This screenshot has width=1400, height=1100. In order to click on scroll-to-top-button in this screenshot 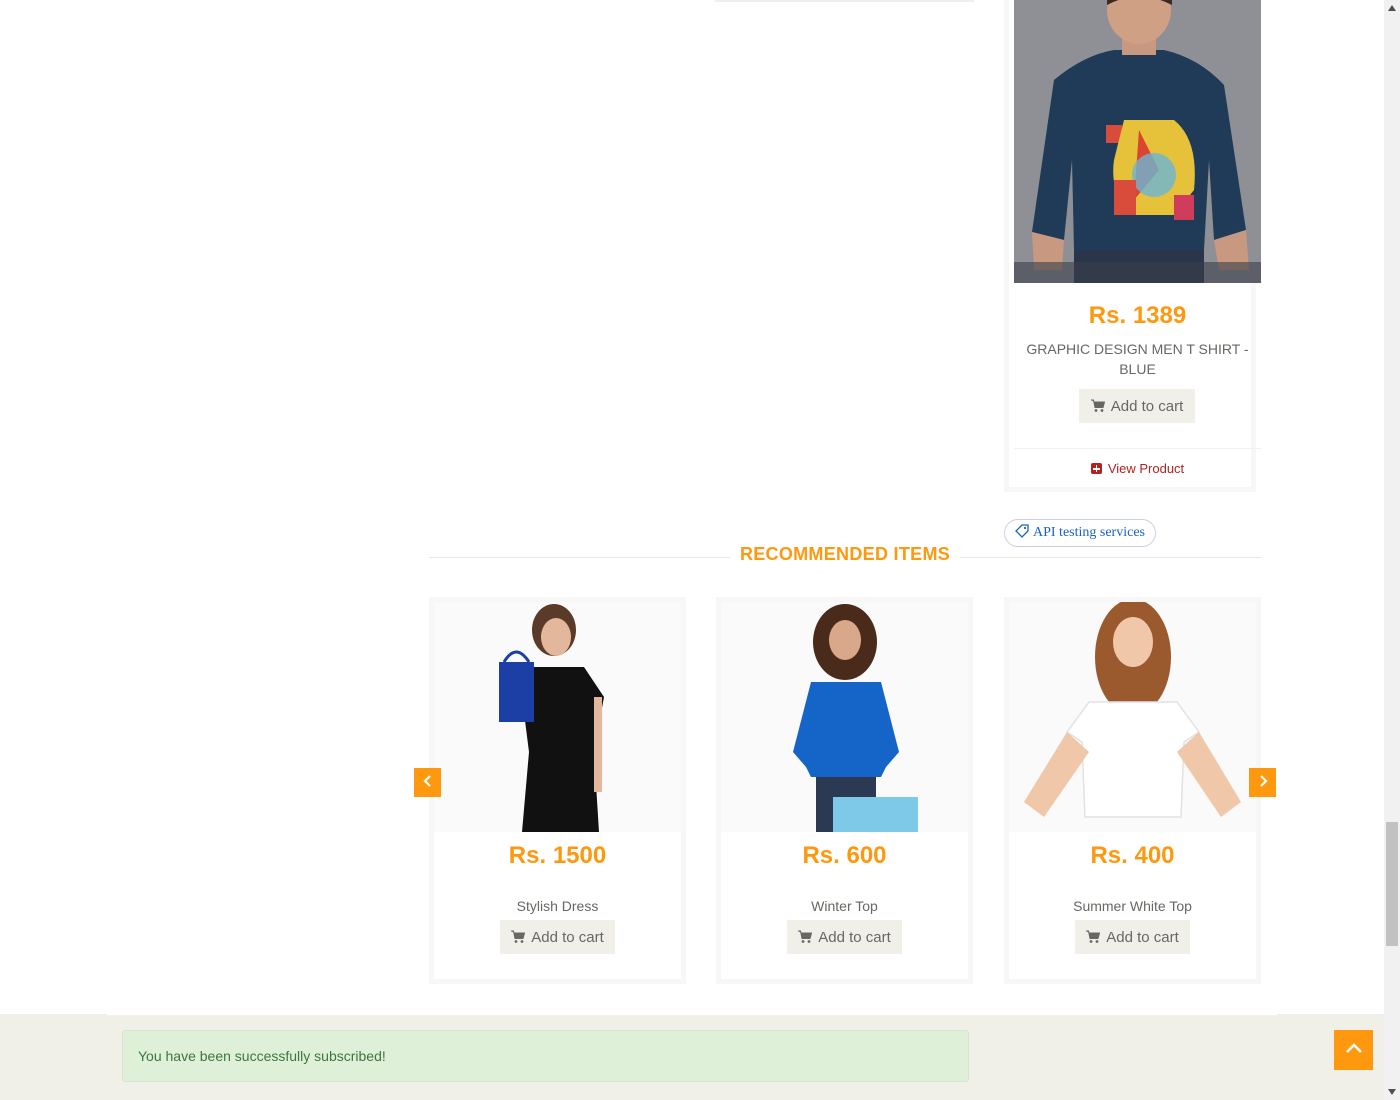, I will do `click(1353, 1050)`.